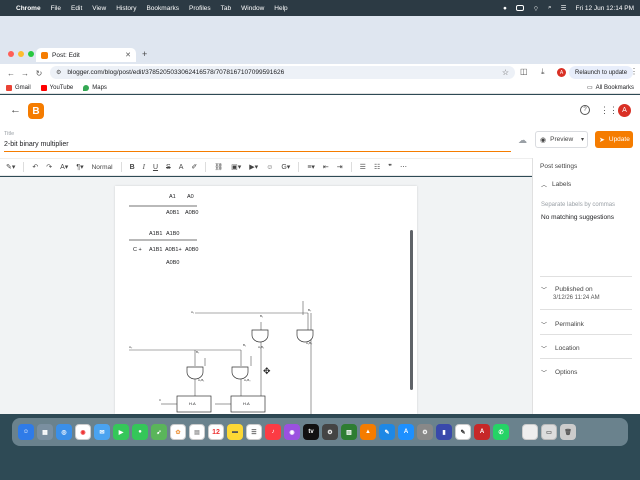  I want to click on close-tab-icon: ✕, so click(128, 55).